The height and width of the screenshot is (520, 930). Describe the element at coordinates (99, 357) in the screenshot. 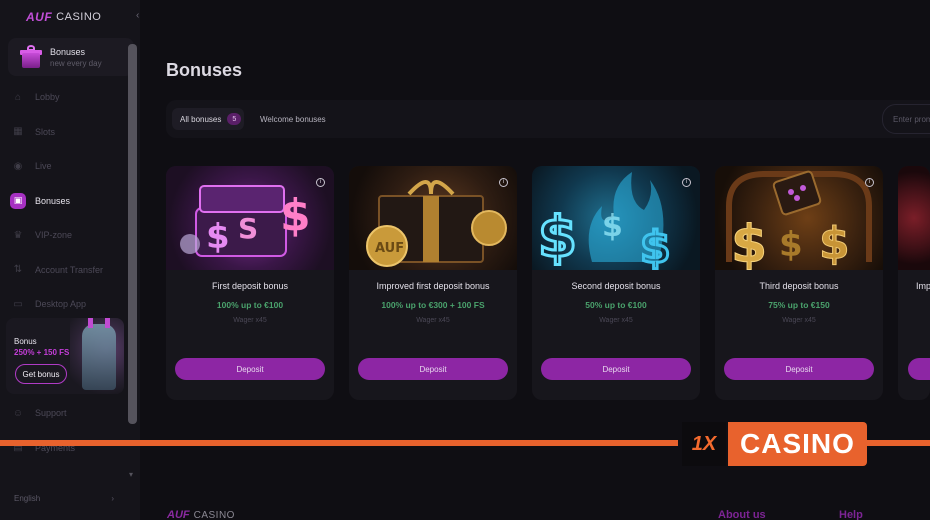

I see `mascot-image` at that location.